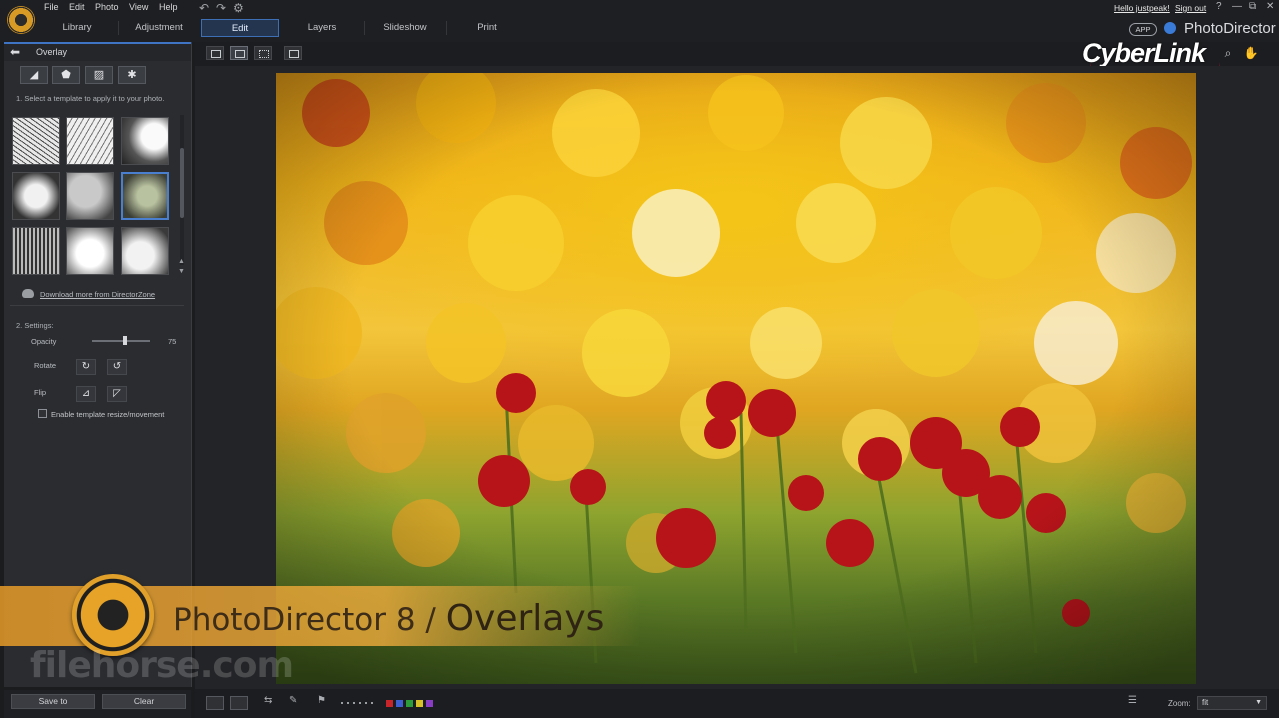  Describe the element at coordinates (1179, 703) in the screenshot. I see `zoom-label: Zoom:` at that location.